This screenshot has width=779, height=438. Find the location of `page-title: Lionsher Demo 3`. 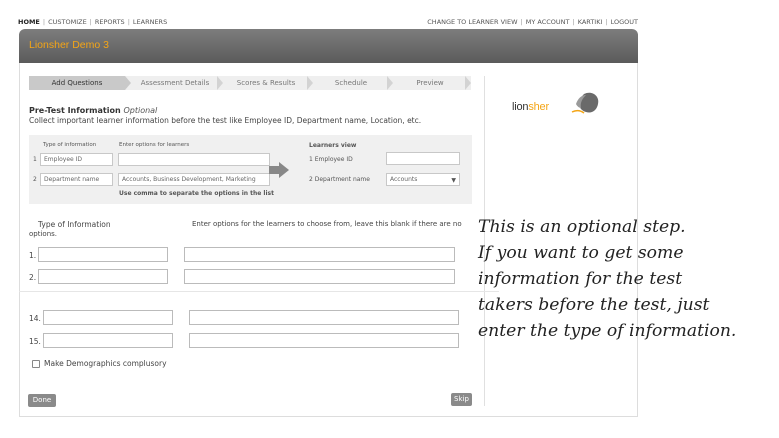

page-title: Lionsher Demo 3 is located at coordinates (69, 45).